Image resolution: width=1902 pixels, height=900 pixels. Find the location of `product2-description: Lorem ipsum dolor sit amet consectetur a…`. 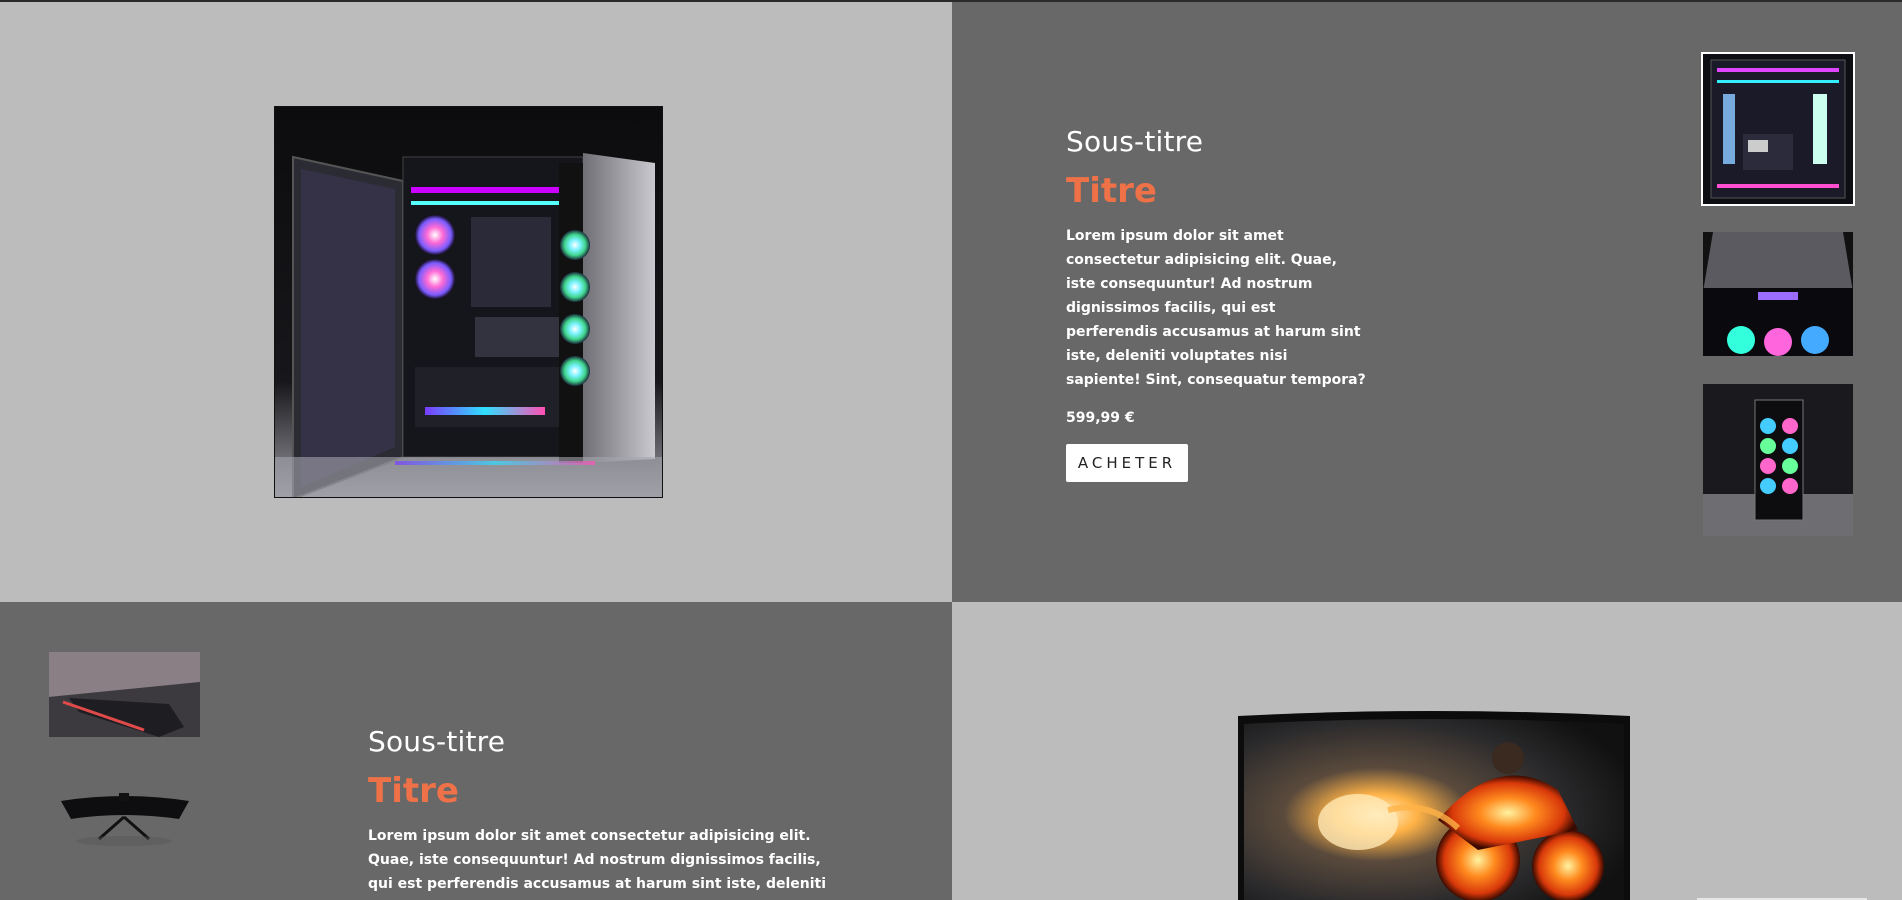

product2-description: Lorem ipsum dolor sit amet consectetur a… is located at coordinates (597, 860).